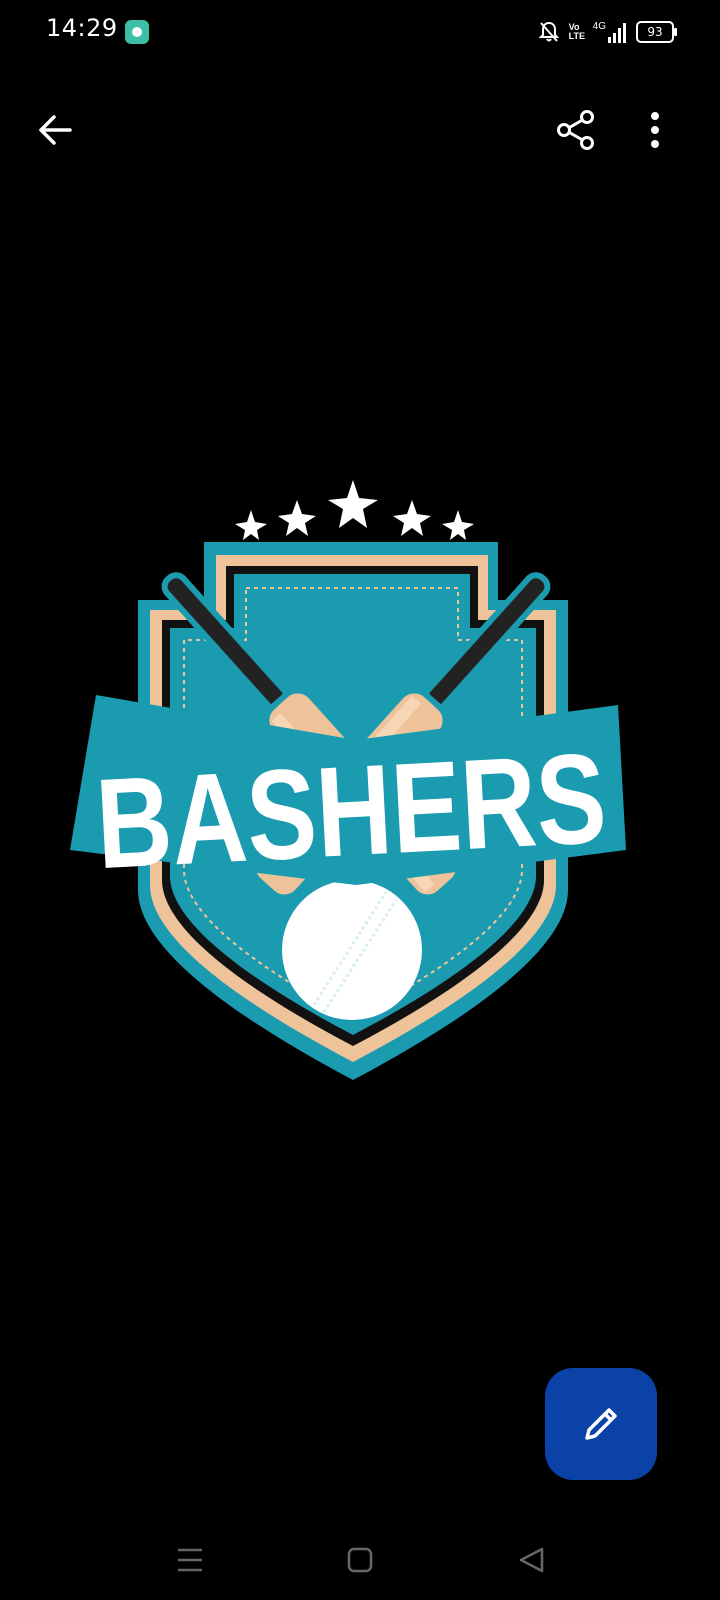 This screenshot has width=720, height=1600. What do you see at coordinates (360, 32) in the screenshot?
I see `status-bar: 14:29 Vo LTE 4G 93` at bounding box center [360, 32].